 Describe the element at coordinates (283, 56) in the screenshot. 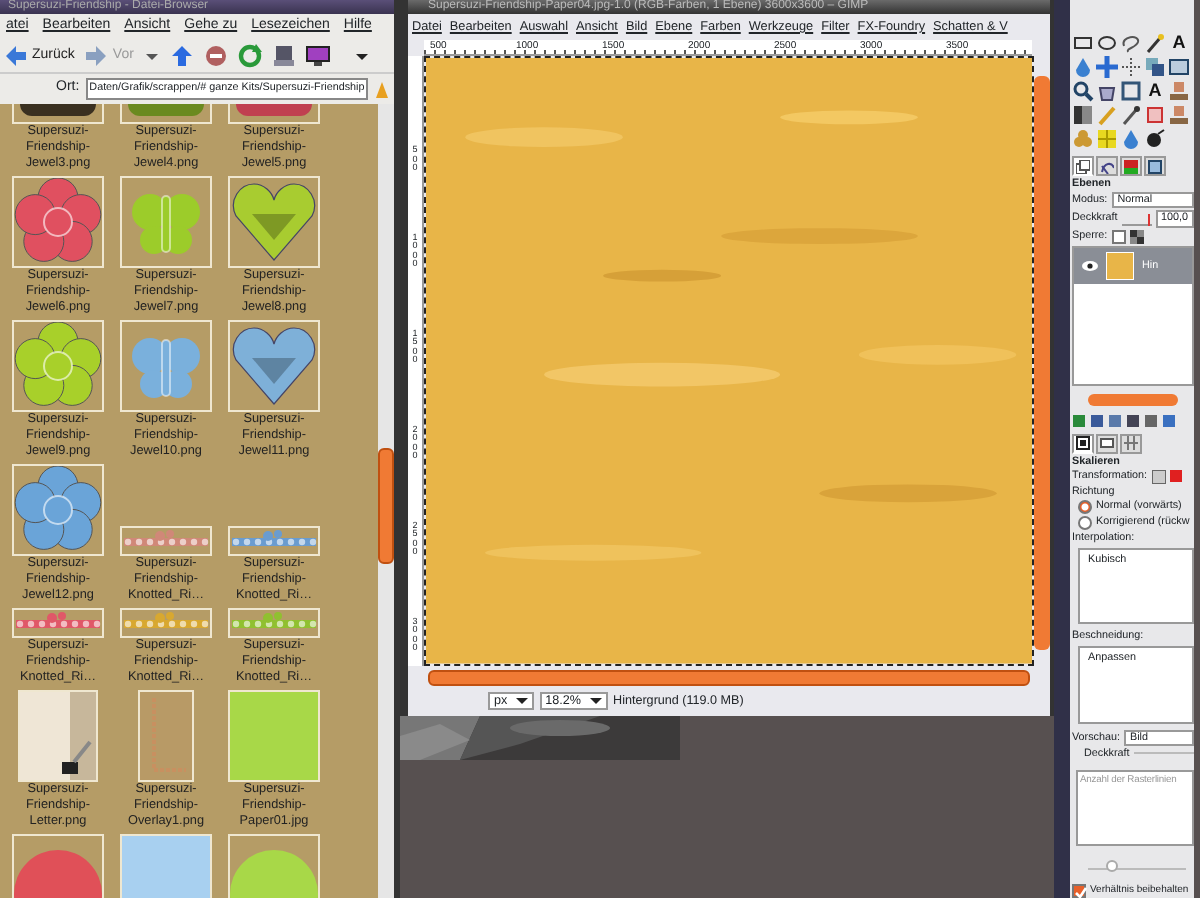

I see `computer-icon` at that location.